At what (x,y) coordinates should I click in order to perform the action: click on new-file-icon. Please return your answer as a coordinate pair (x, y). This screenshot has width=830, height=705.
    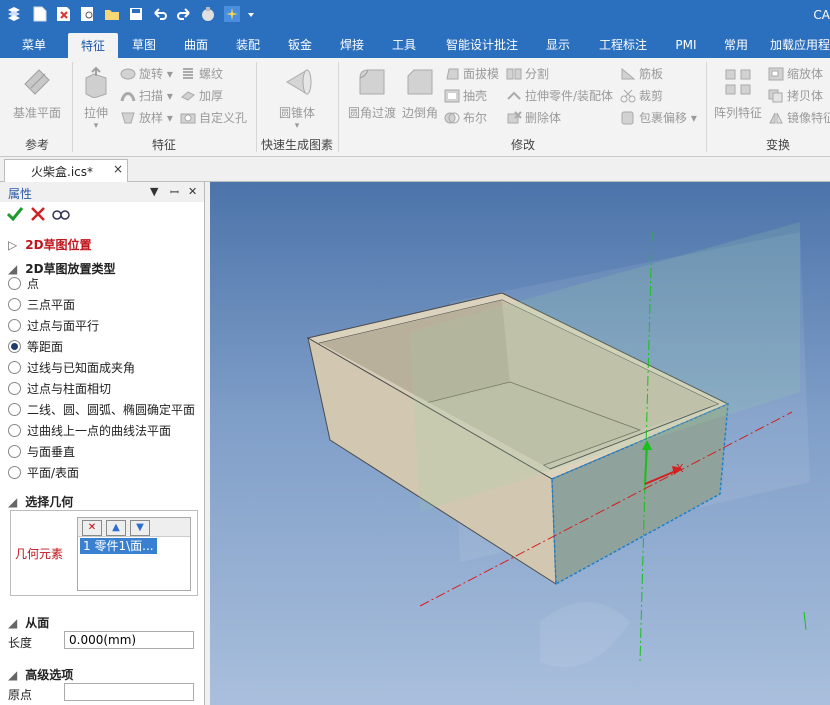
    Looking at the image, I should click on (40, 14).